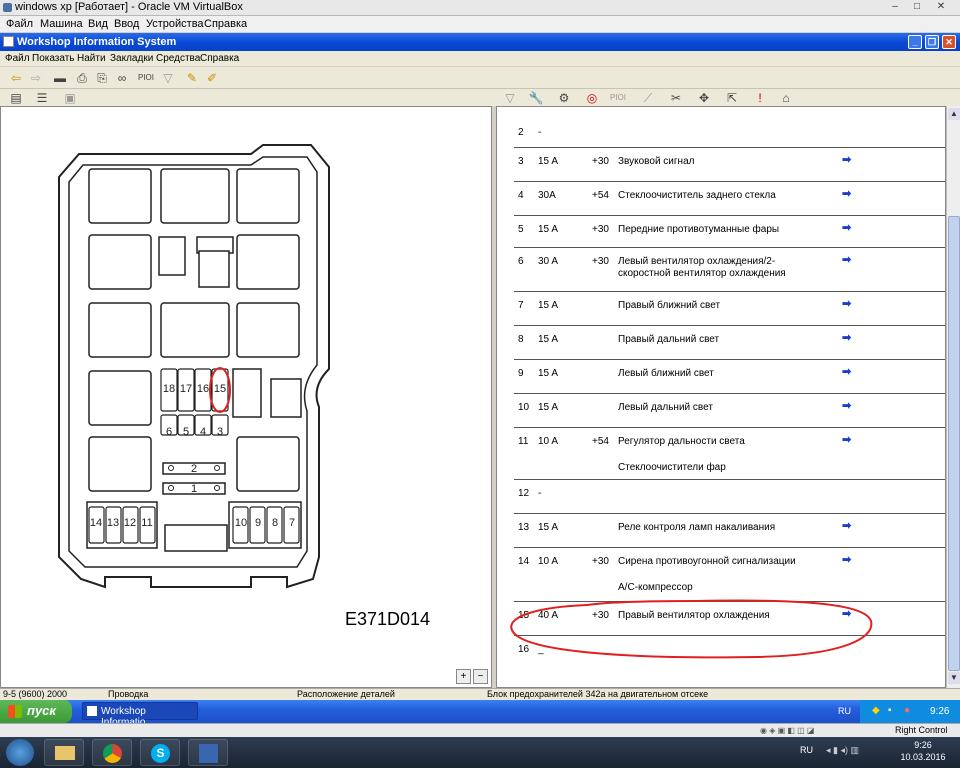  Describe the element at coordinates (17, 58) in the screenshot. I see `app-menu-file: Файл` at that location.